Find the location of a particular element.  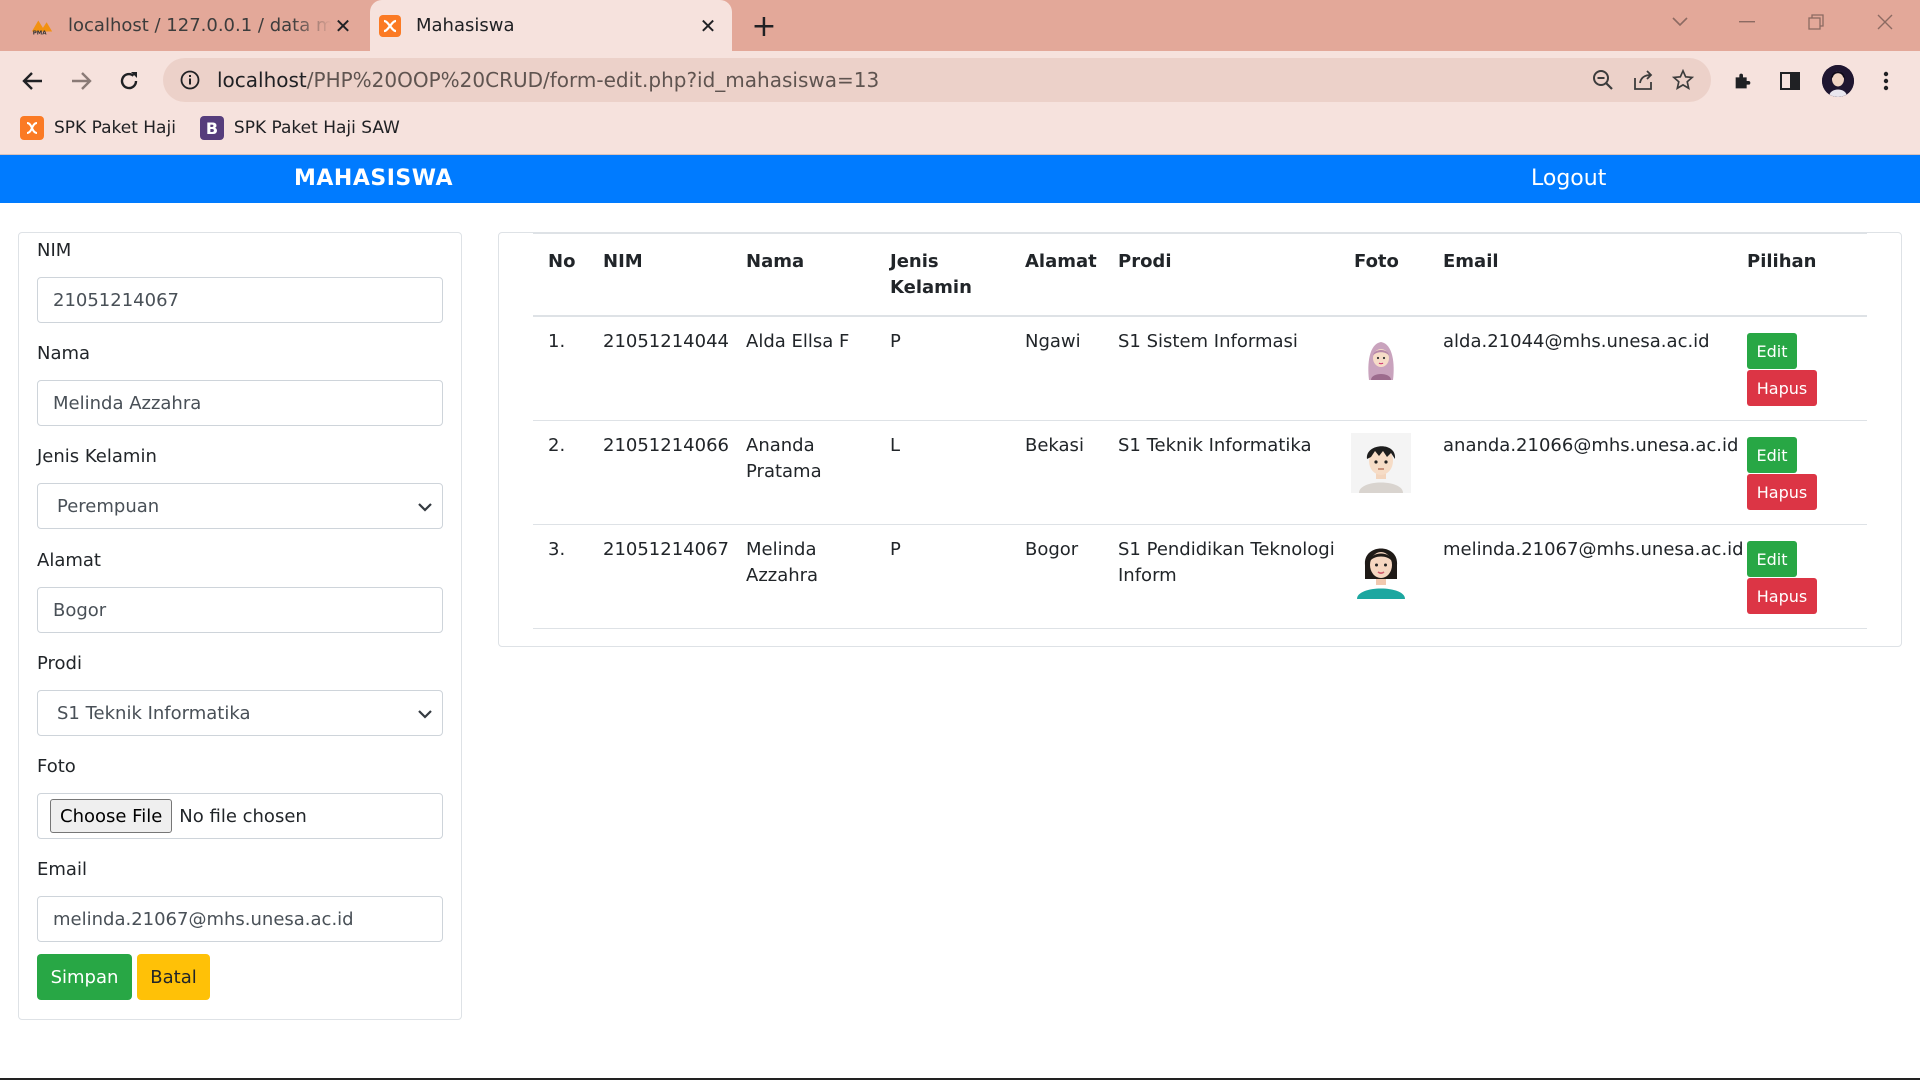

cell-prodi: S1 Pendidikan Teknologi Inform is located at coordinates (1226, 563).